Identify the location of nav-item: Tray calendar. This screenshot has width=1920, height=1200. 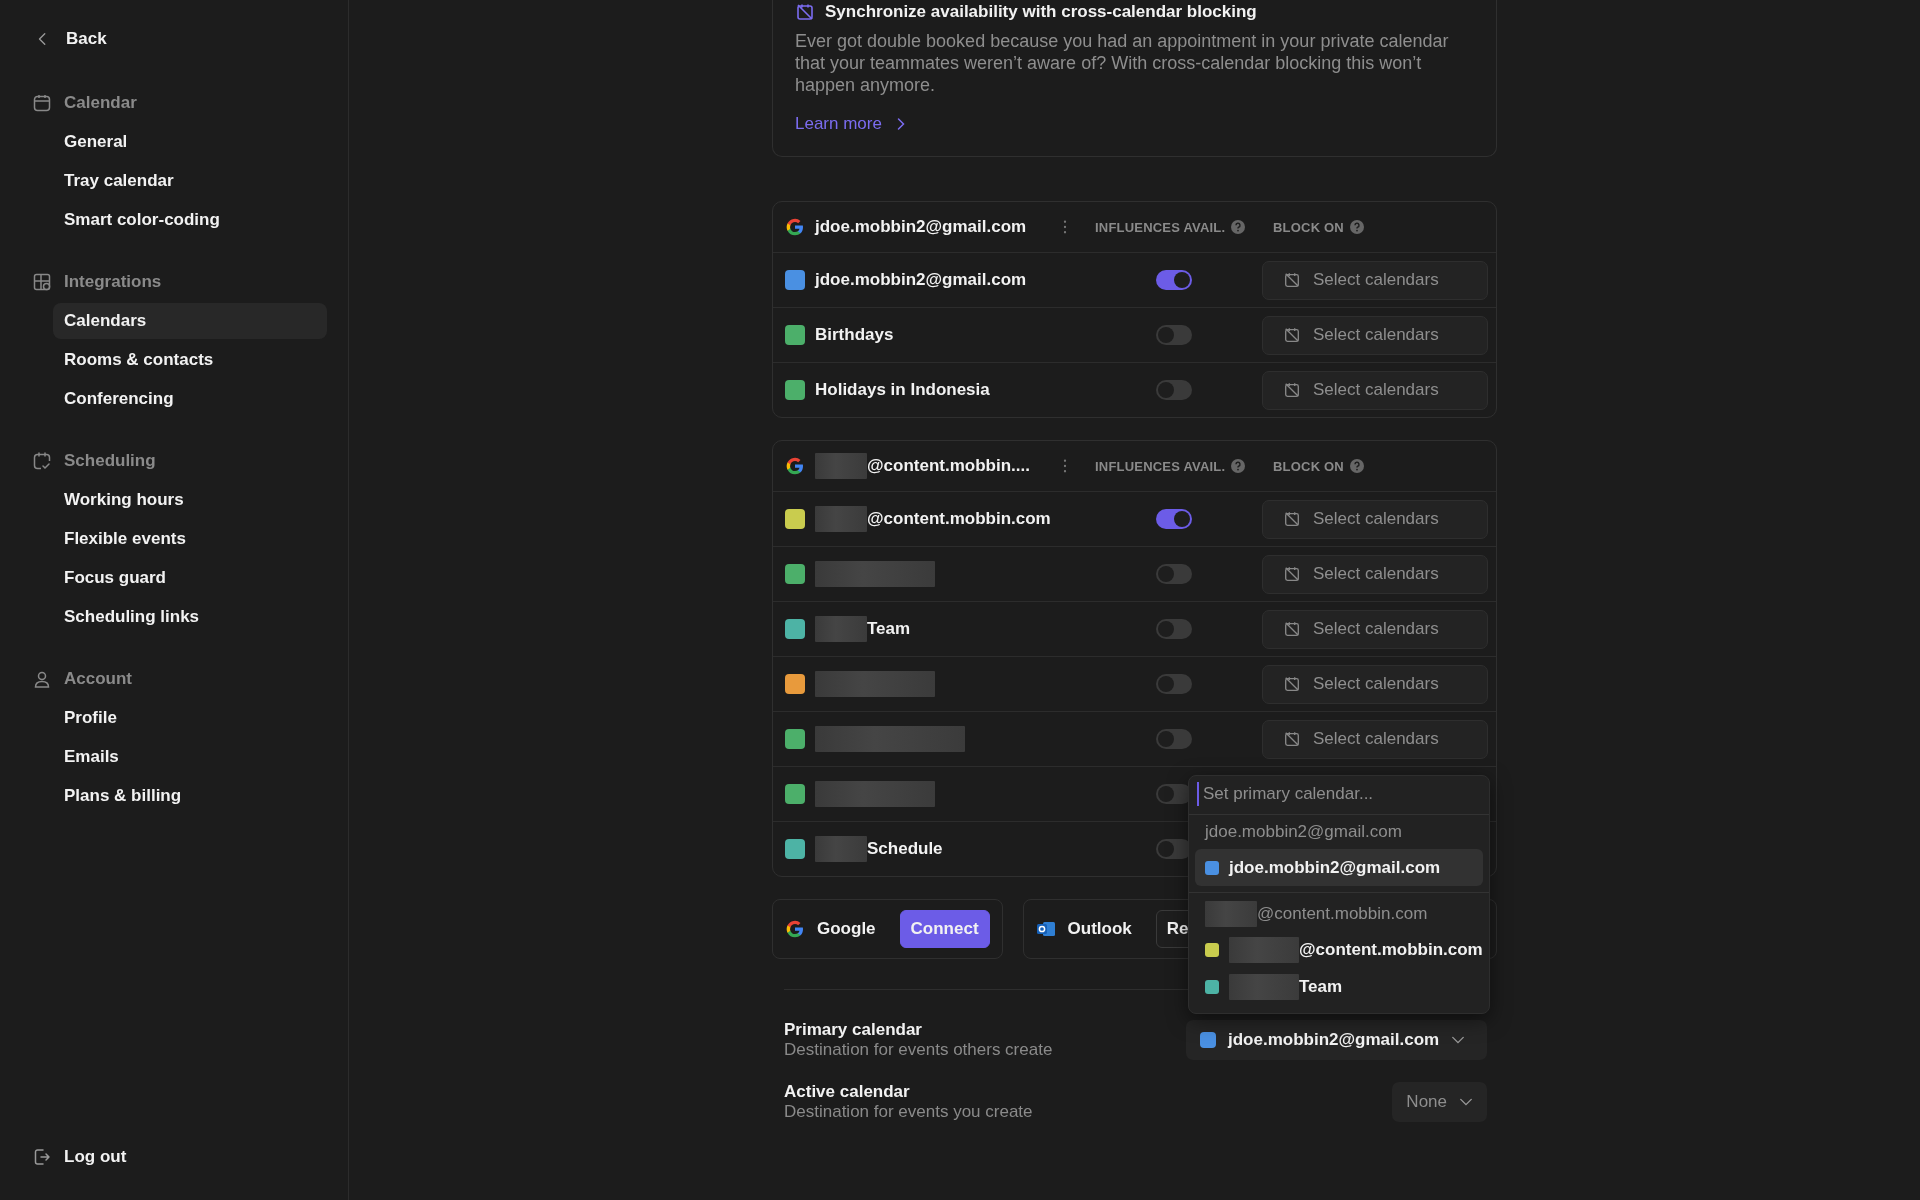
(190, 181).